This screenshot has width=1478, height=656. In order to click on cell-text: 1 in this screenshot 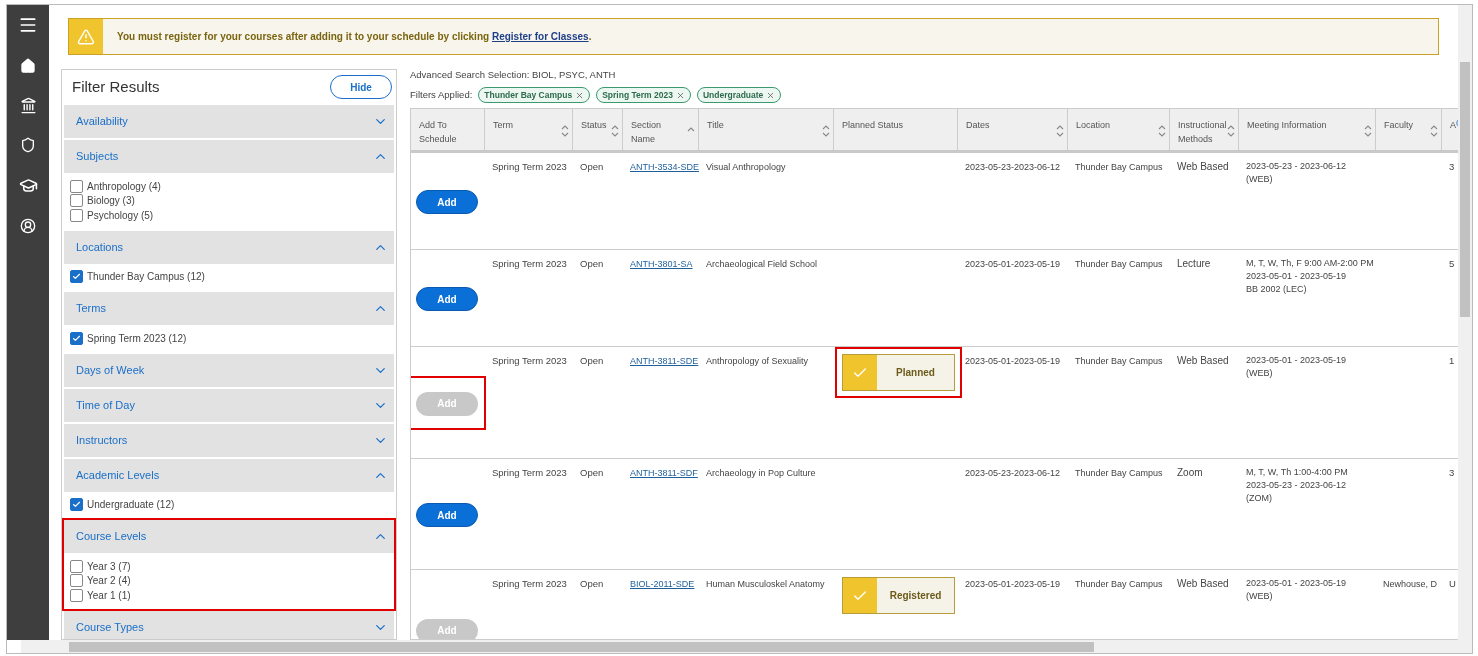, I will do `click(1452, 361)`.